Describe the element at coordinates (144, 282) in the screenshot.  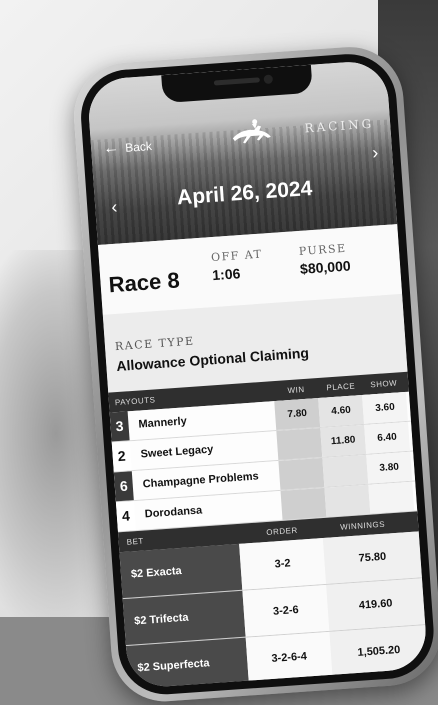
I see `race-number: Race 8` at that location.